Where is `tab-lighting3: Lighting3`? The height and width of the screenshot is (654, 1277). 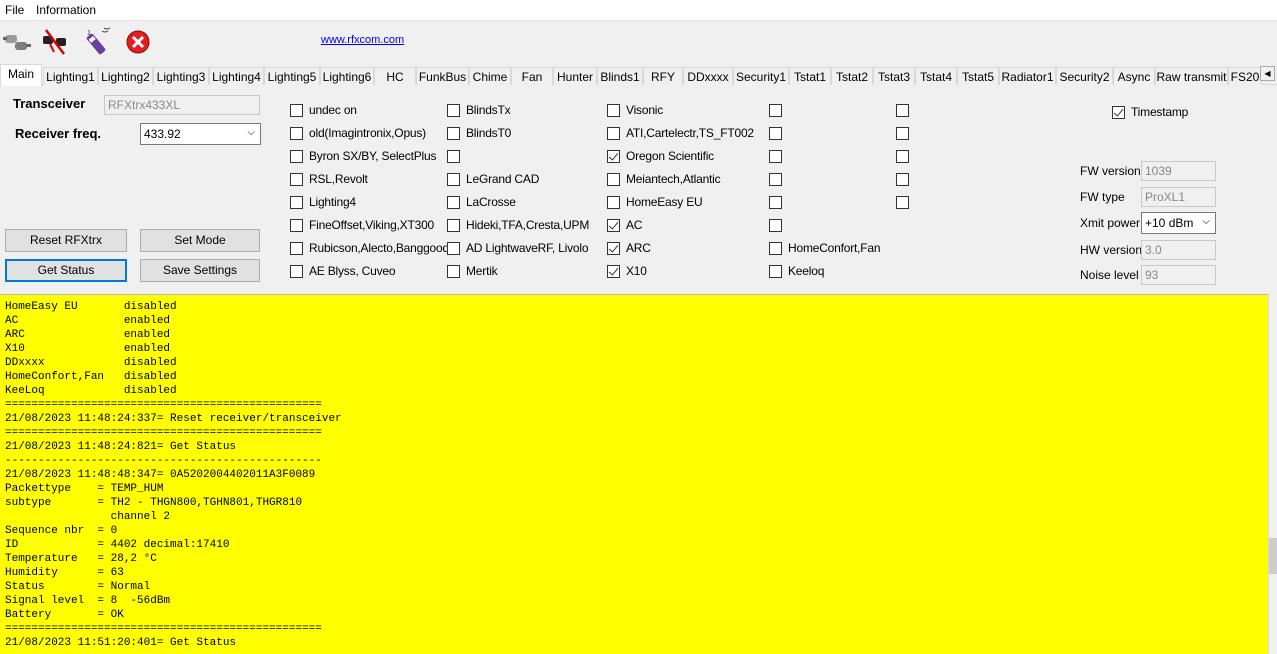
tab-lighting3: Lighting3 is located at coordinates (181, 76).